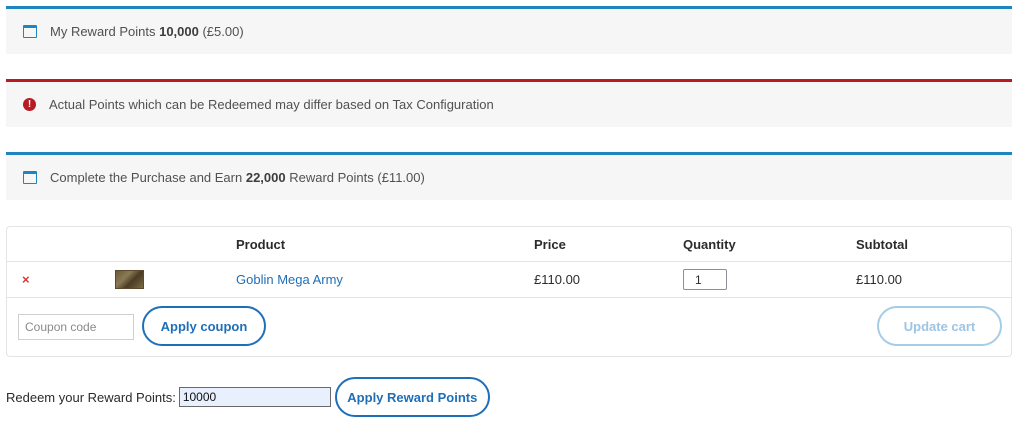 The height and width of the screenshot is (425, 1024). Describe the element at coordinates (879, 279) in the screenshot. I see `item-subtotal: £110.00` at that location.